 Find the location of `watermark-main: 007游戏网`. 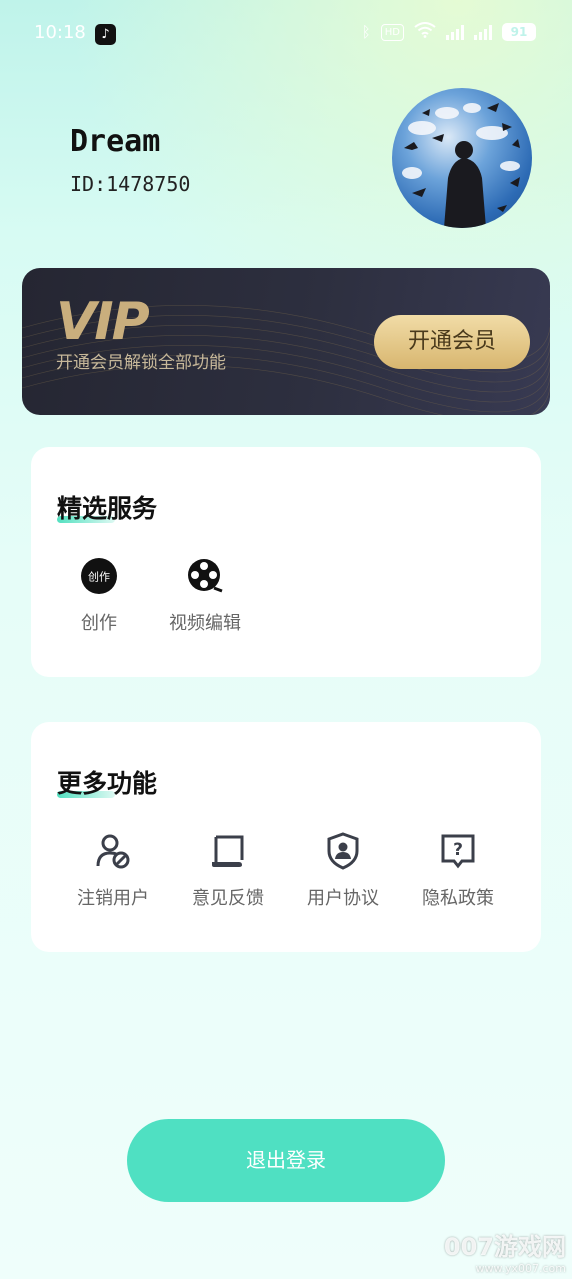

watermark-main: 007游戏网 is located at coordinates (504, 1247).